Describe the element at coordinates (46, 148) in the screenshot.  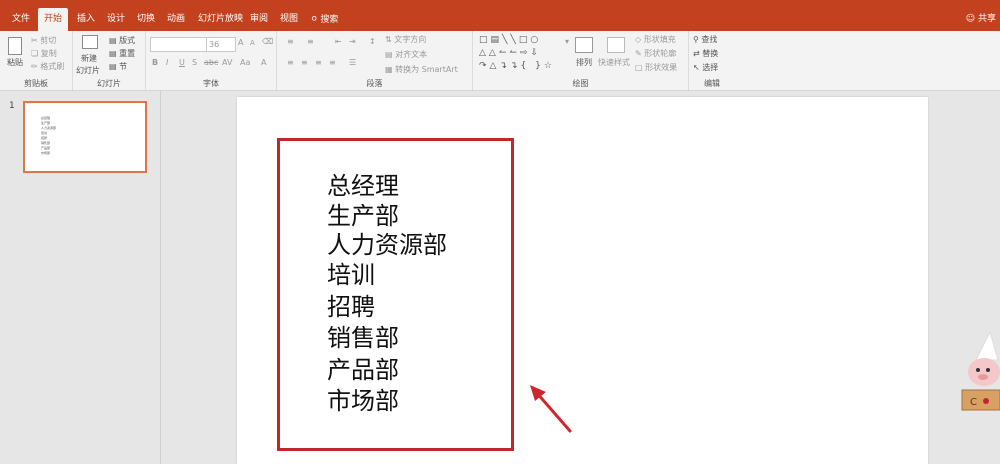
I see `thumb-line: 产品部` at that location.